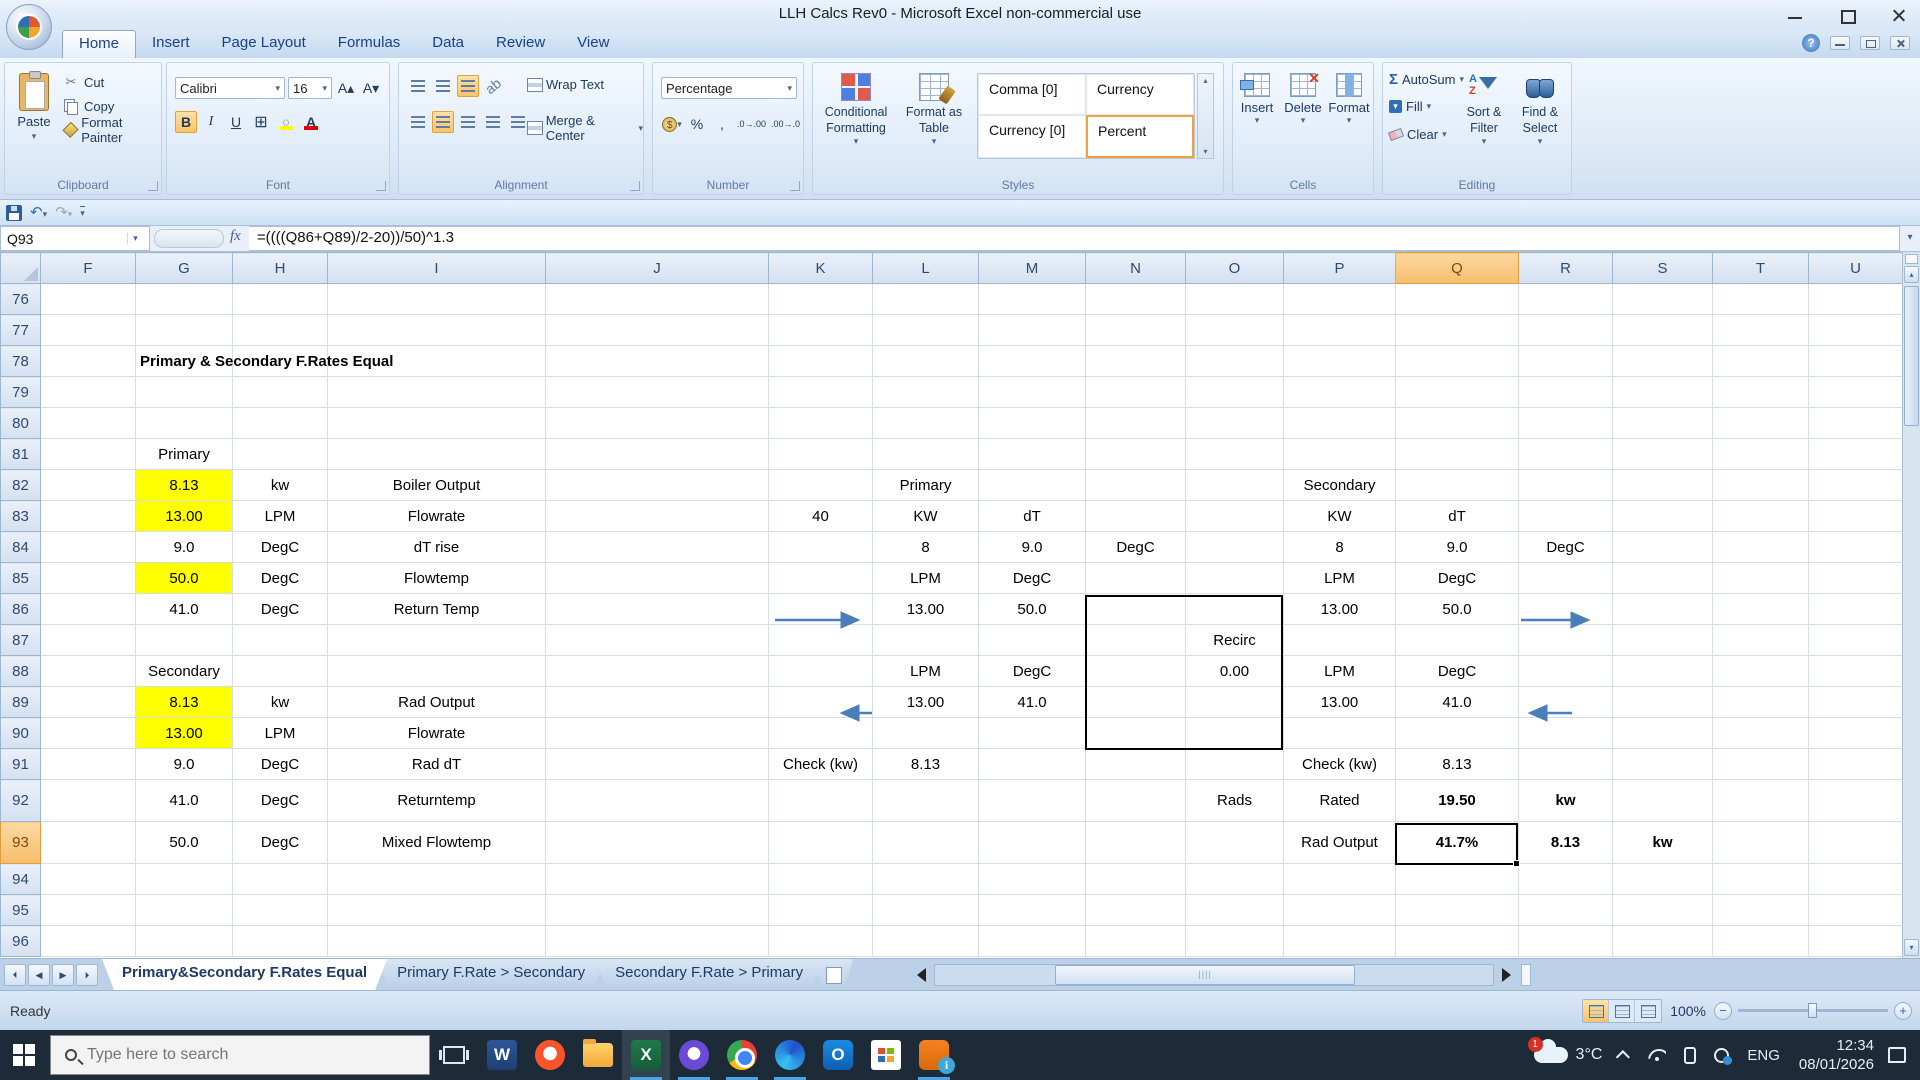  Describe the element at coordinates (1565, 361) in the screenshot. I see `cell-R78` at that location.